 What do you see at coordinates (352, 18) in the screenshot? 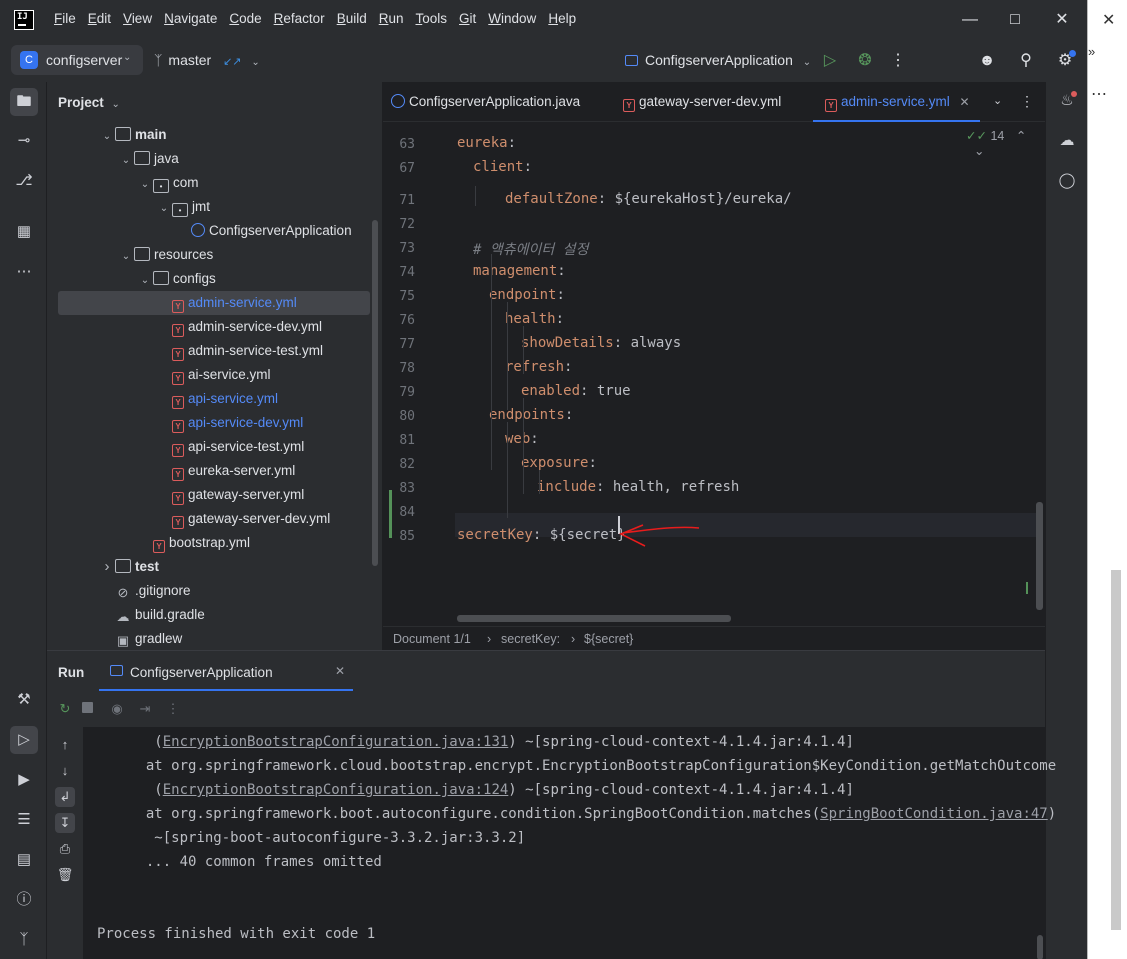
I see `menu-build: Build` at bounding box center [352, 18].